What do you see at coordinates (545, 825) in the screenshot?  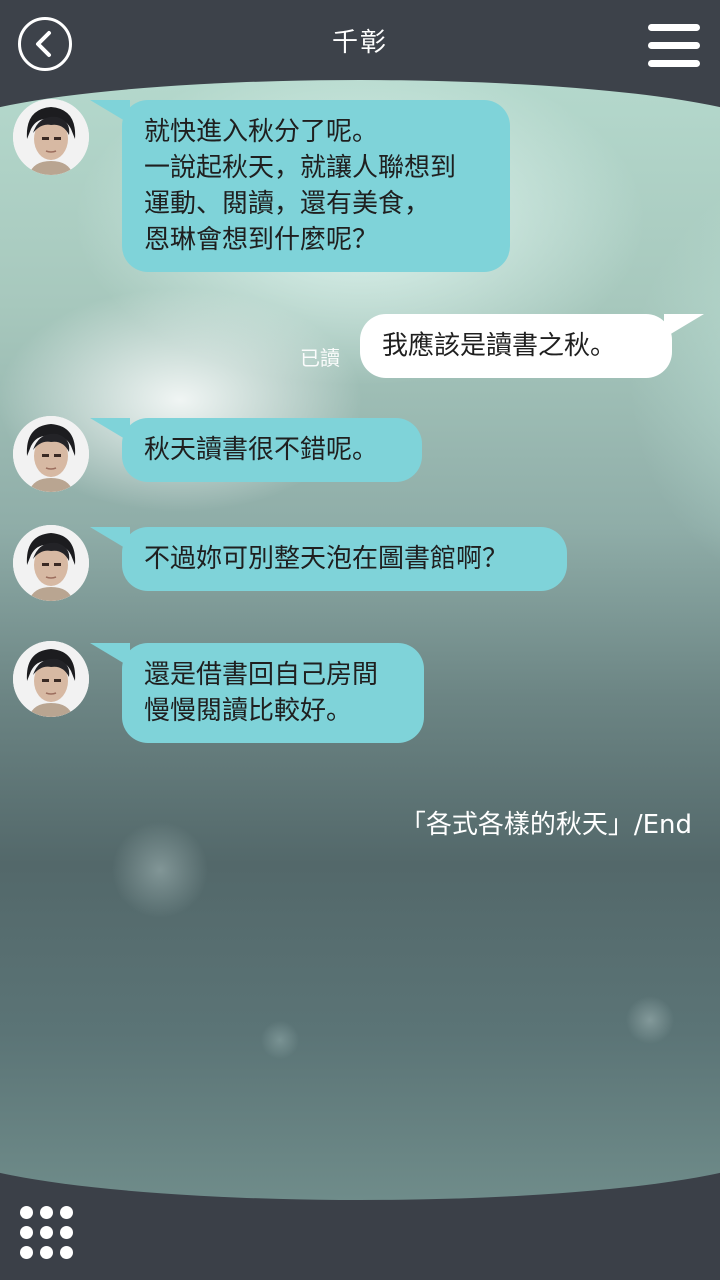 I see `episode-end-label: 「各式各樣的秋天」/End` at bounding box center [545, 825].